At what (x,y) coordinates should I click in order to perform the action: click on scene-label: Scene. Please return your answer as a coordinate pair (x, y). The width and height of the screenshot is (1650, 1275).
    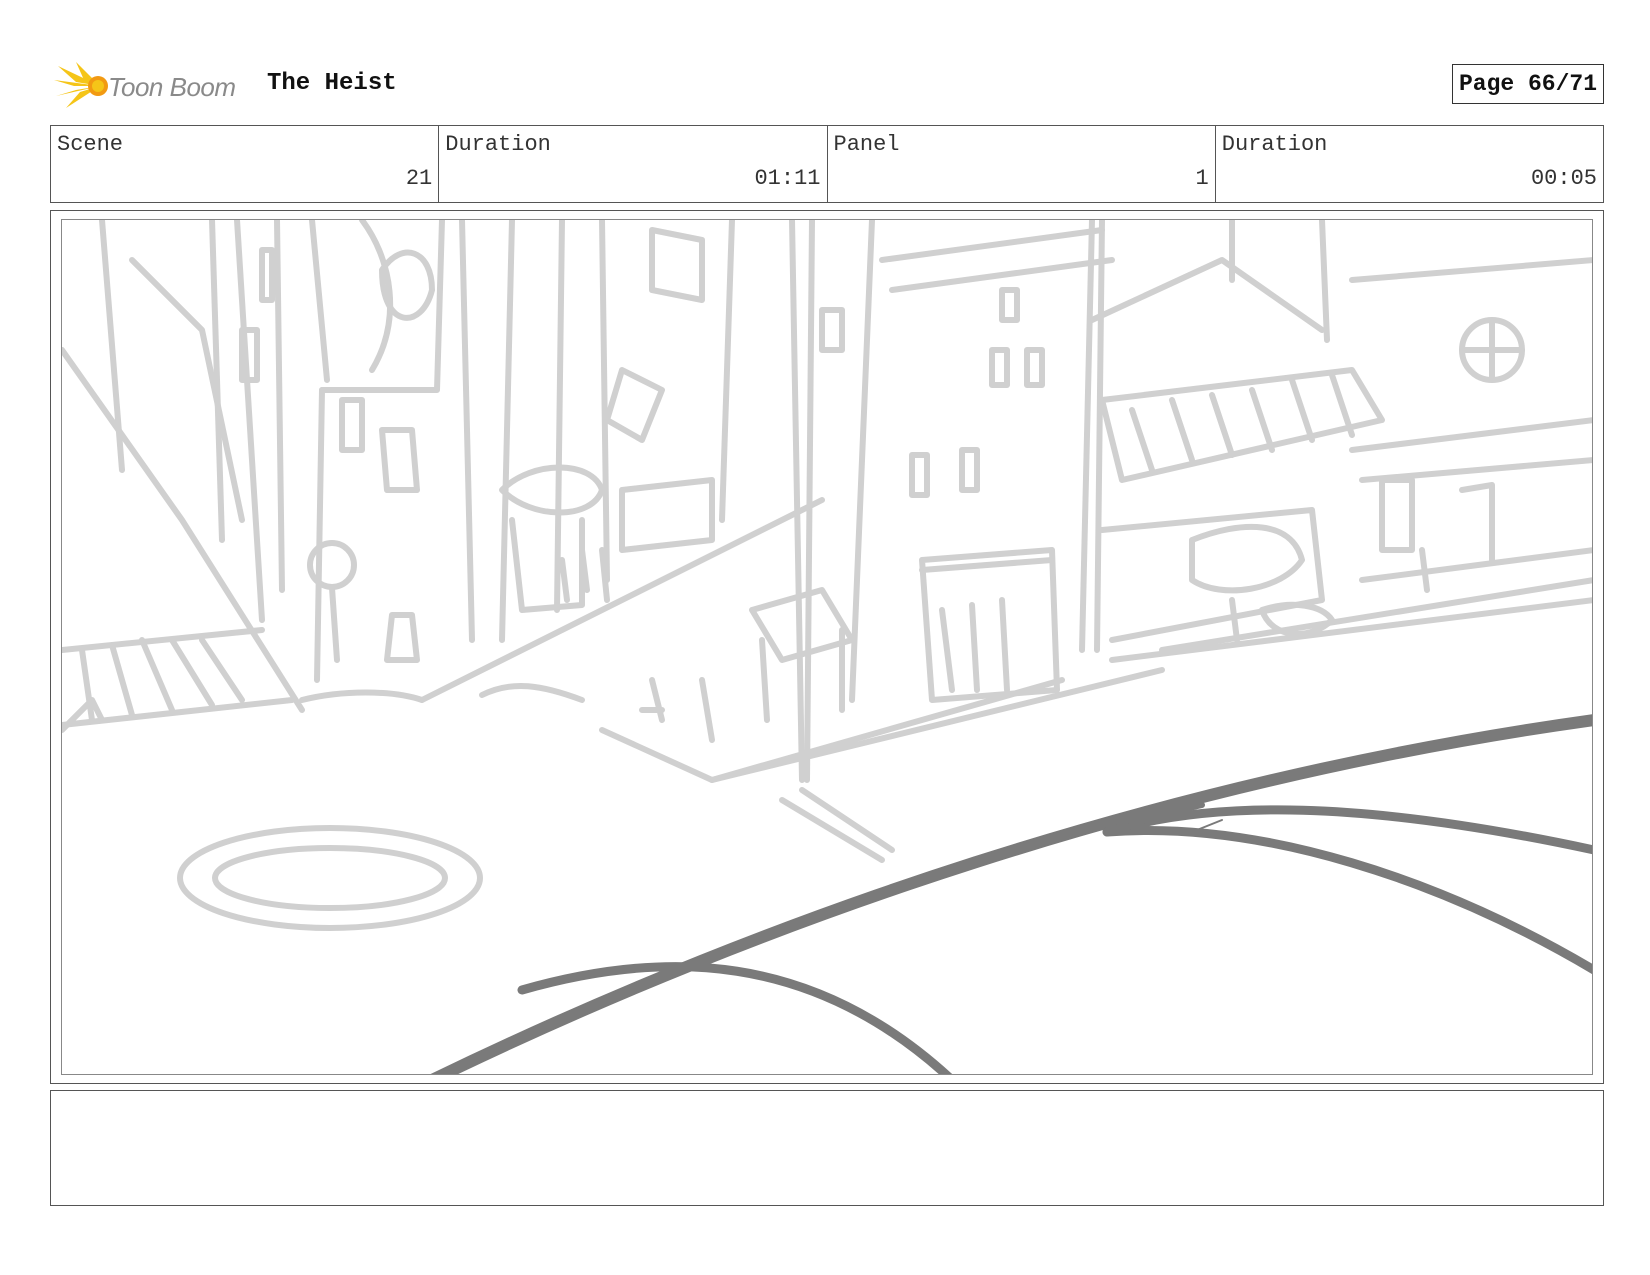
    Looking at the image, I should click on (90, 144).